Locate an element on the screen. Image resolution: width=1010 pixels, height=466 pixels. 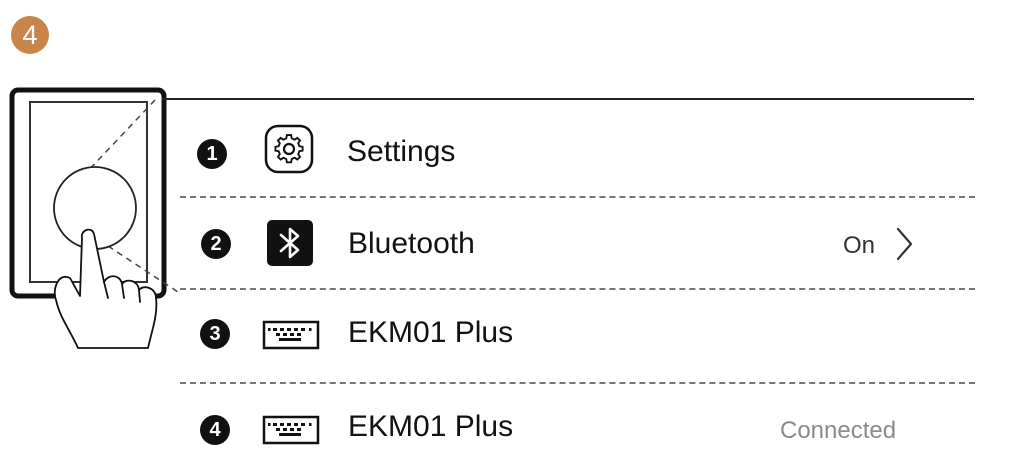
row-number-badge: 4 is located at coordinates (215, 430).